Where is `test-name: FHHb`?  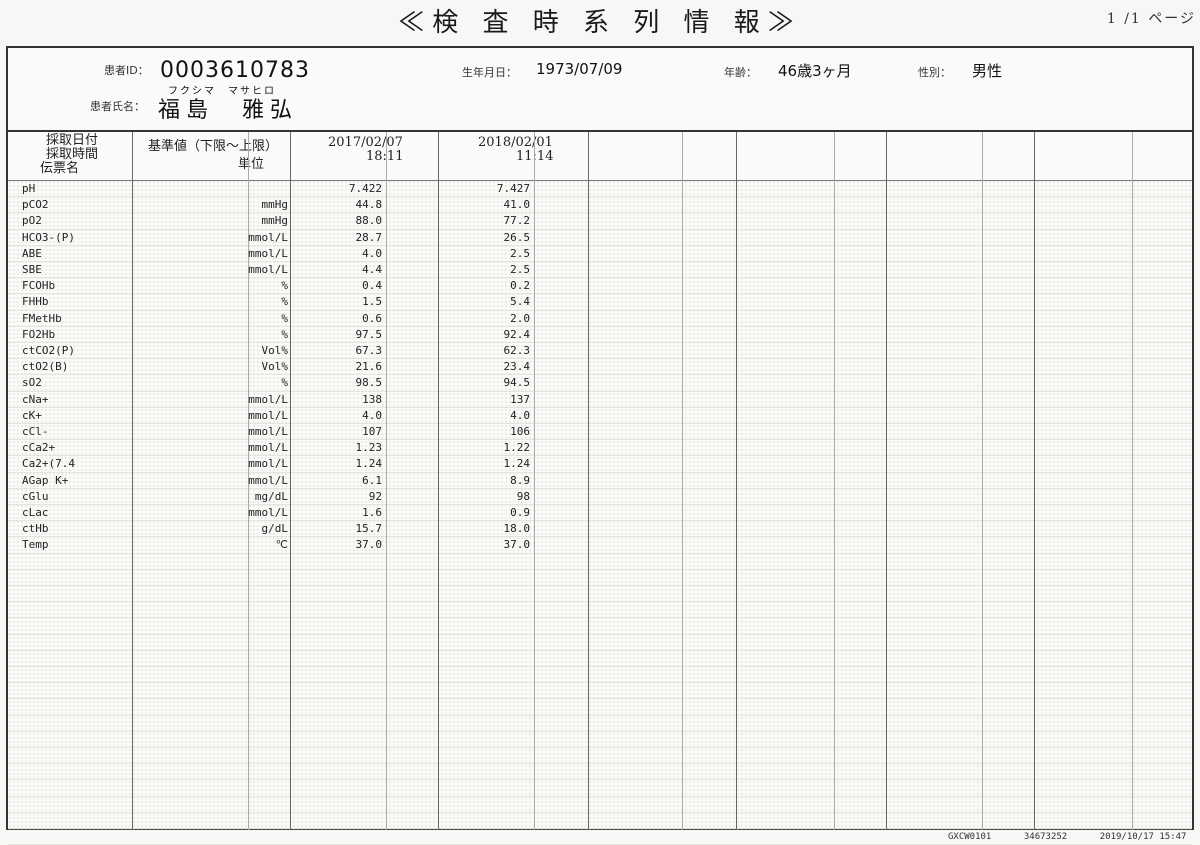
test-name: FHHb is located at coordinates (35, 302).